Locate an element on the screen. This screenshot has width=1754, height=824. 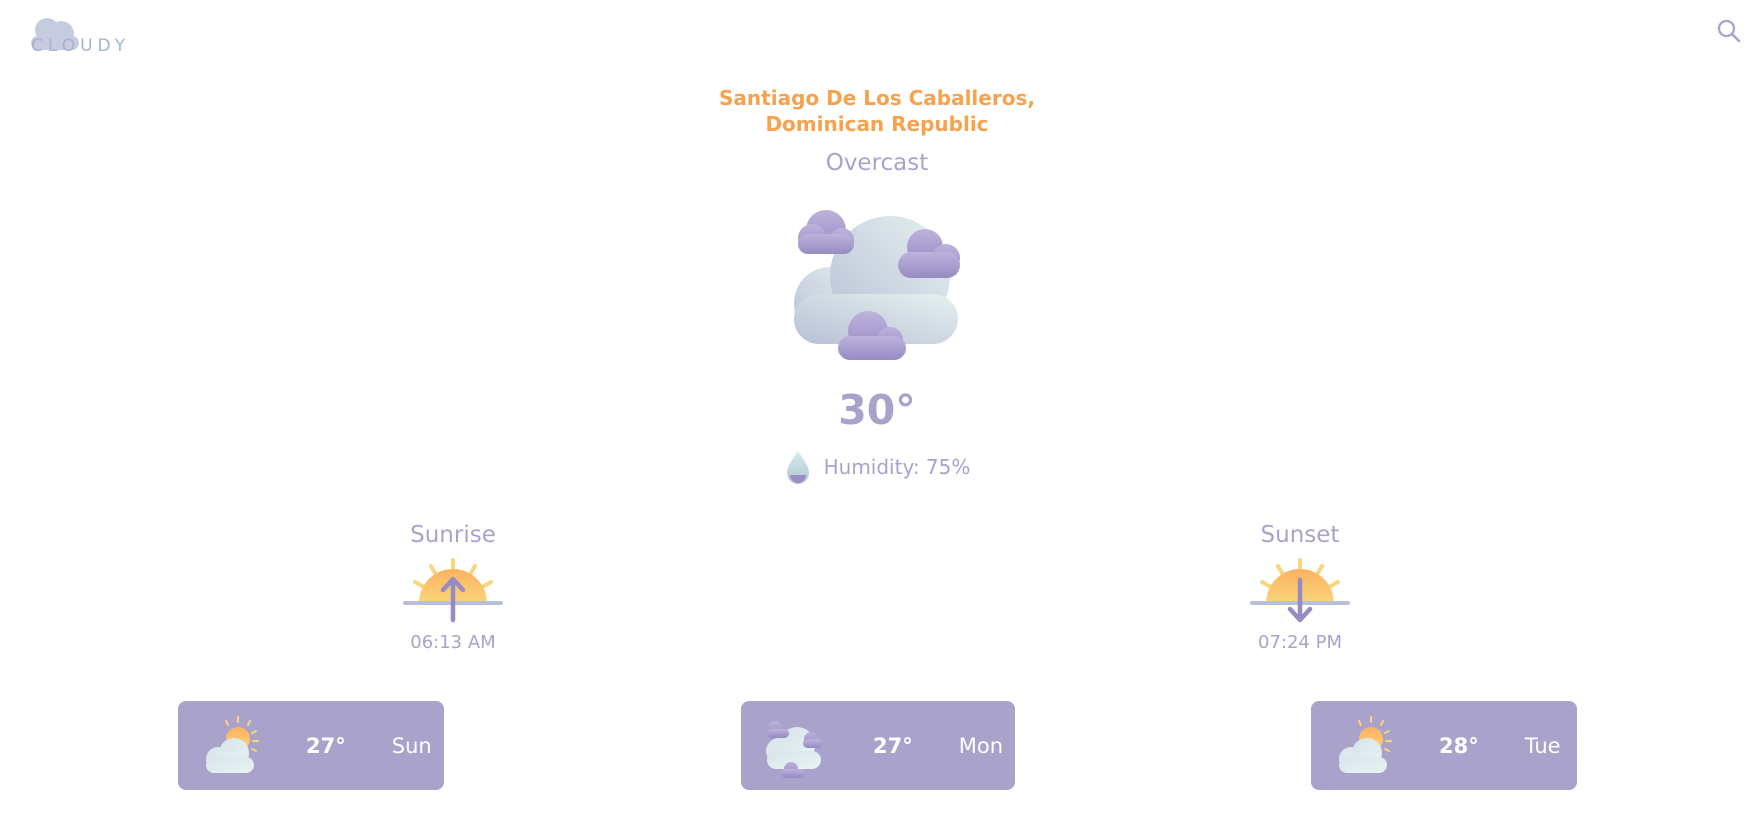
sunrise-icon is located at coordinates (453, 590).